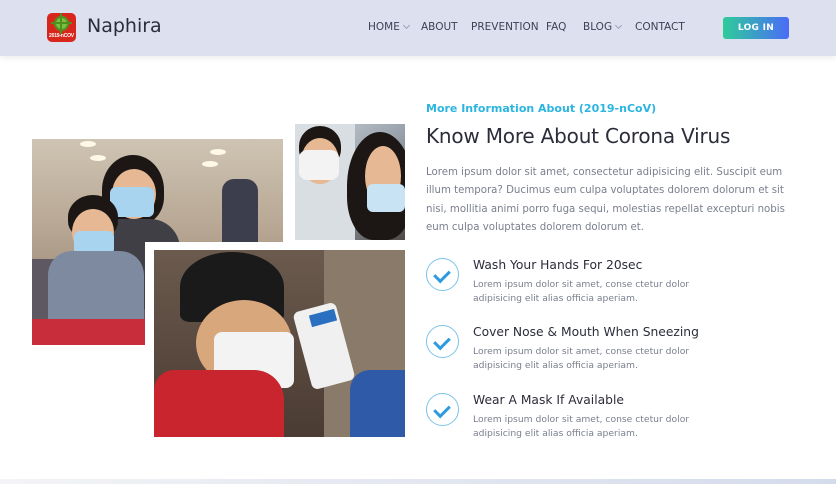  I want to click on nav-home-label: HOME, so click(384, 27).